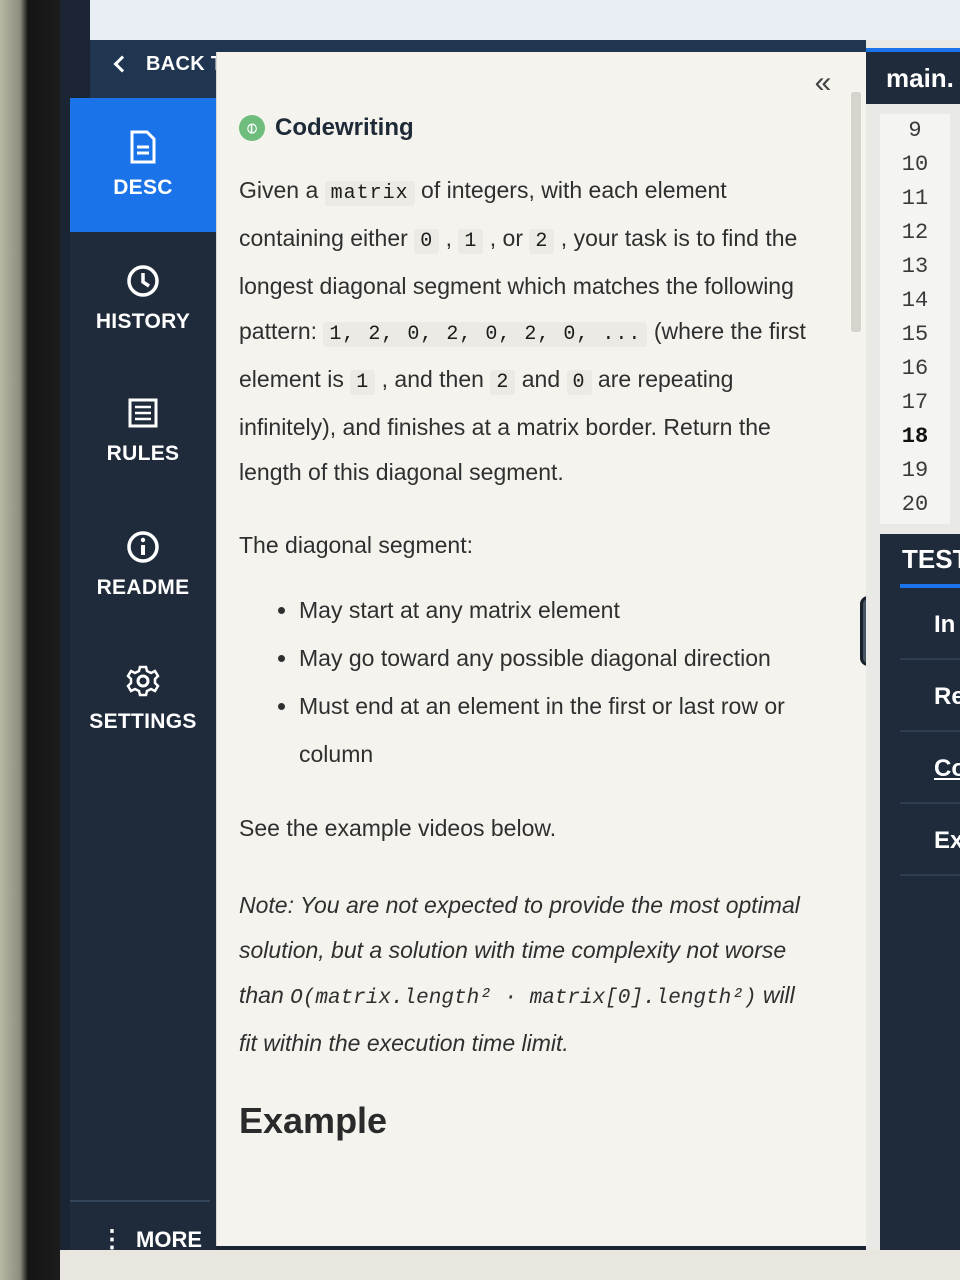  Describe the element at coordinates (143, 587) in the screenshot. I see `sidebar-item-label: README` at that location.